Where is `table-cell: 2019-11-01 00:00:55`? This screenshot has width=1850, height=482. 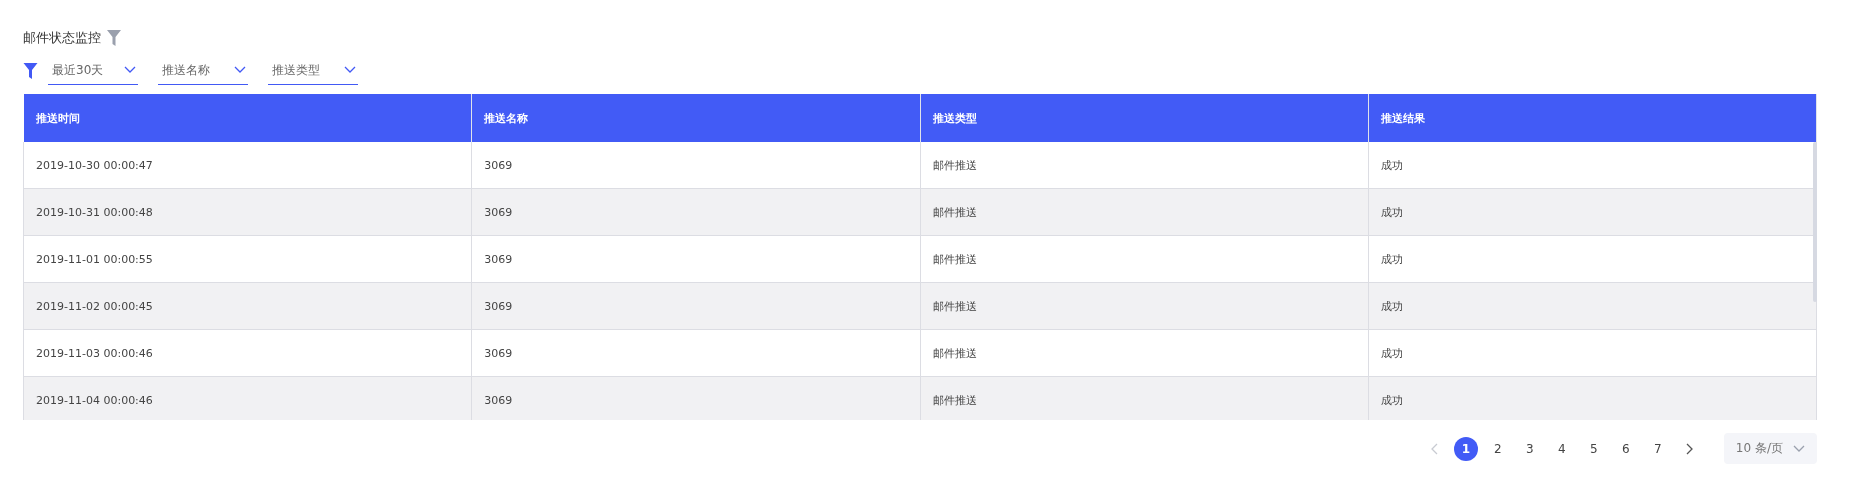 table-cell: 2019-11-01 00:00:55 is located at coordinates (247, 259).